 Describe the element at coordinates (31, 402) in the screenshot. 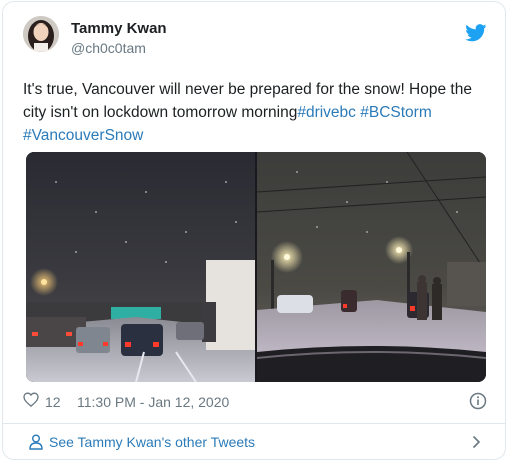

I see `heart-icon` at that location.